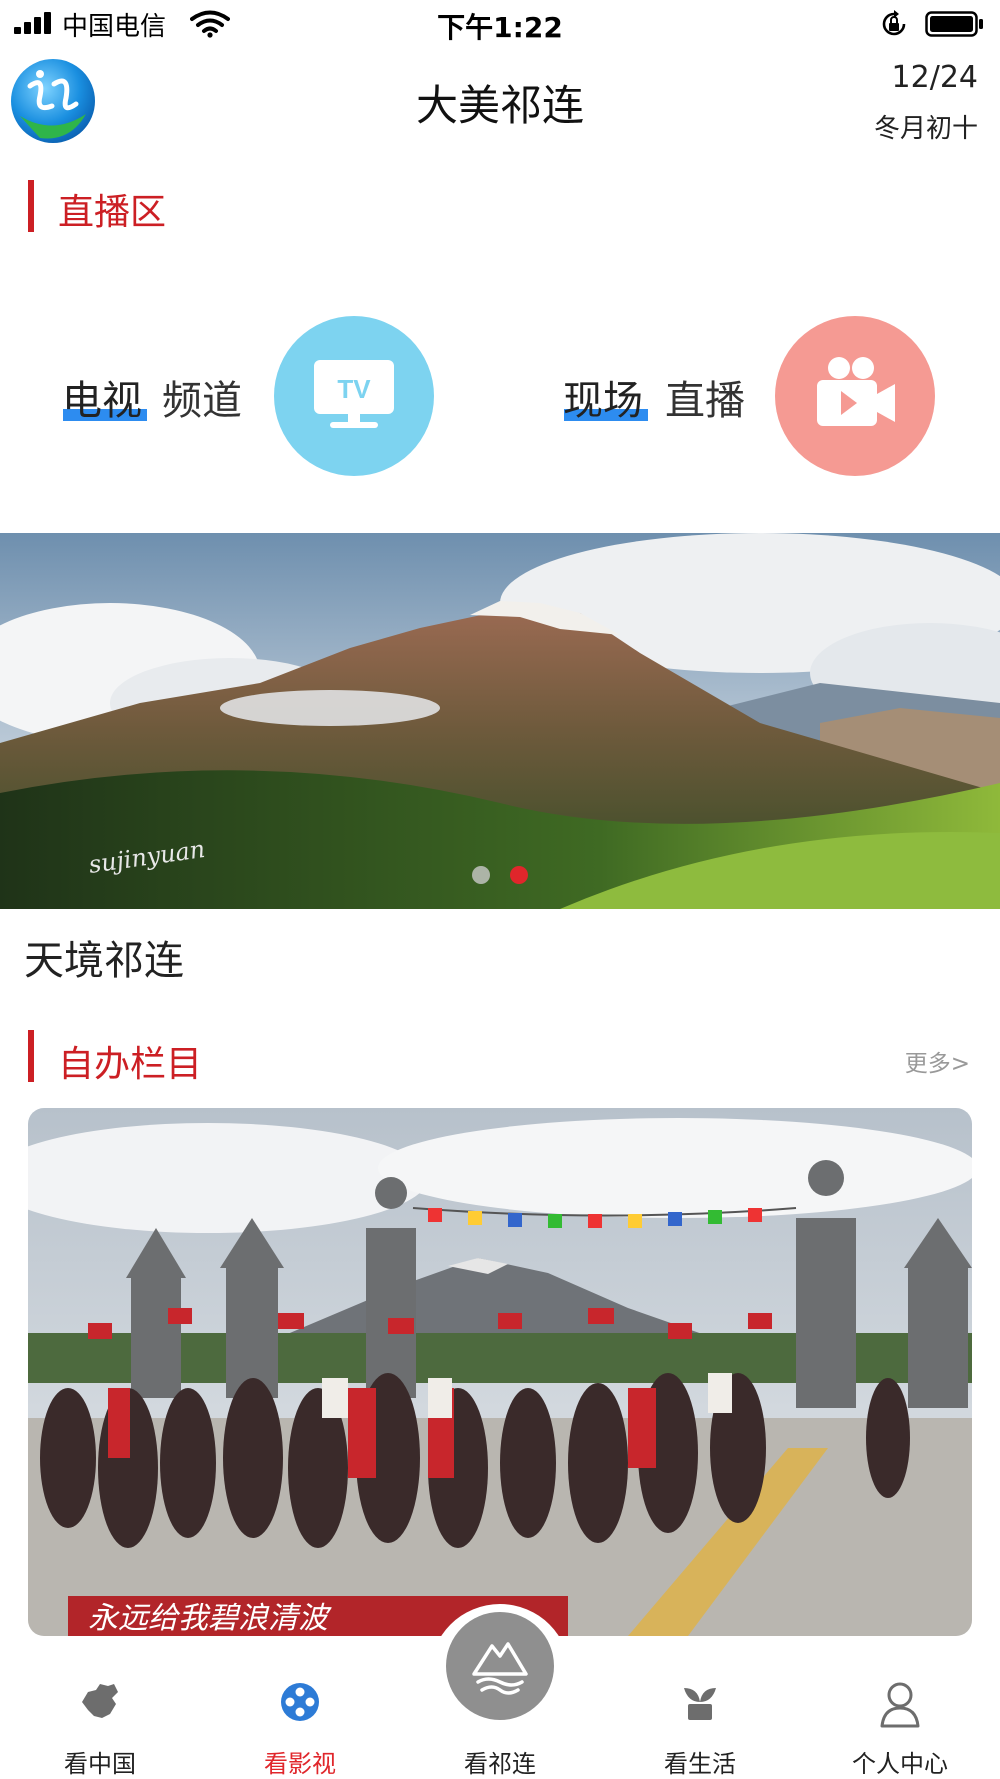  I want to click on tv-icon: TV, so click(354, 396).